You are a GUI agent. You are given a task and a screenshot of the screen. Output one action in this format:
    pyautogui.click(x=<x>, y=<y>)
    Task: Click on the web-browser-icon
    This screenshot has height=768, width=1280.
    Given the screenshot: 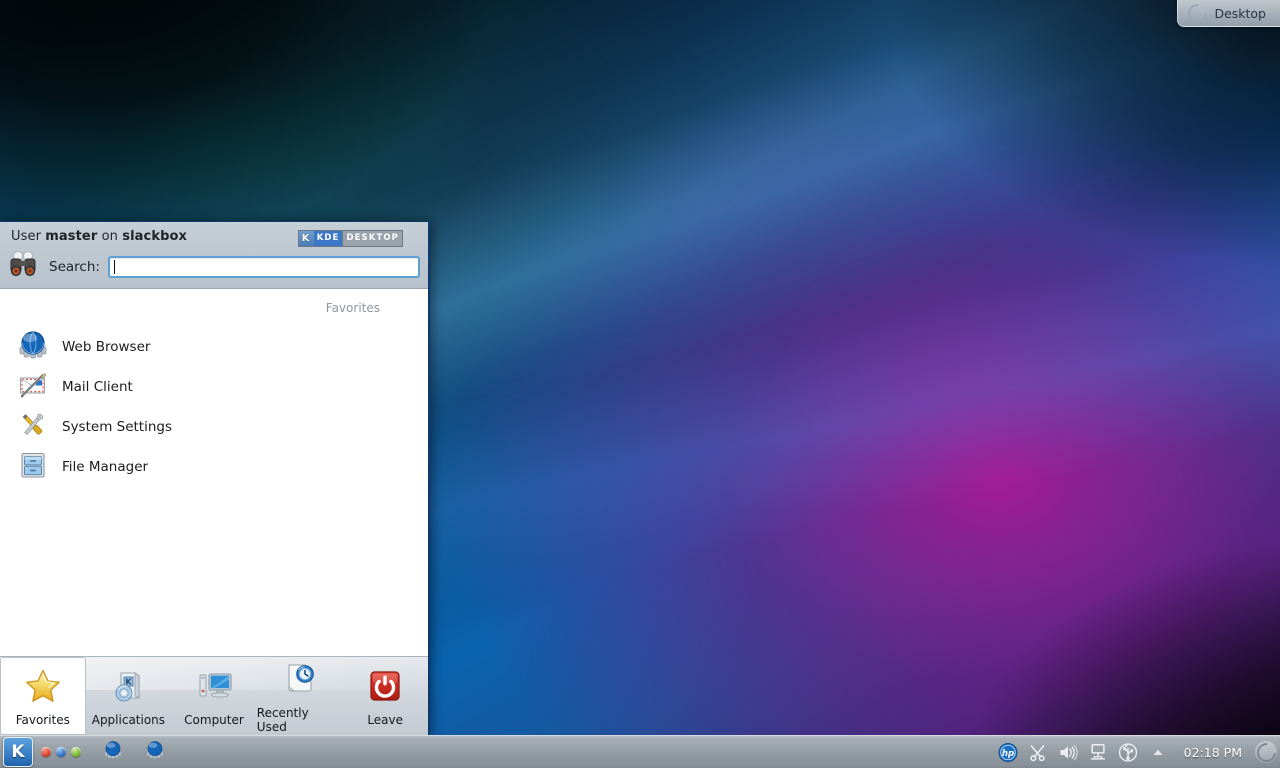 What is the action you would take?
    pyautogui.click(x=33, y=347)
    